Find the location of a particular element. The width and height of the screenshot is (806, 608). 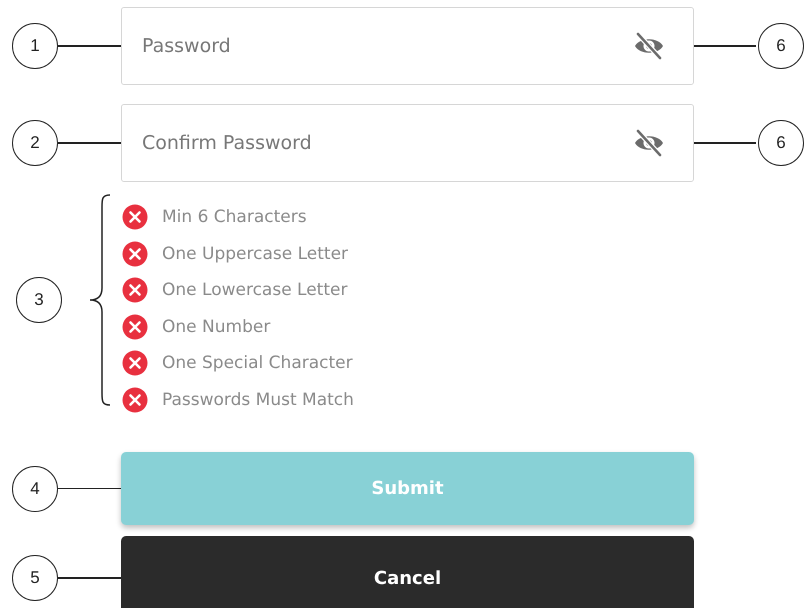

requirement-label: One Number is located at coordinates (216, 326).